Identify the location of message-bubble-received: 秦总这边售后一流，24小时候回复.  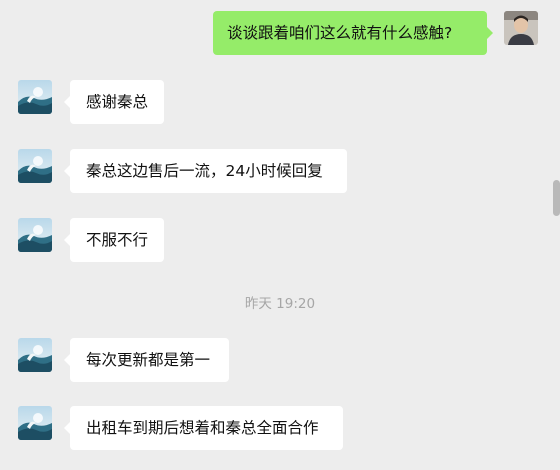
(208, 171).